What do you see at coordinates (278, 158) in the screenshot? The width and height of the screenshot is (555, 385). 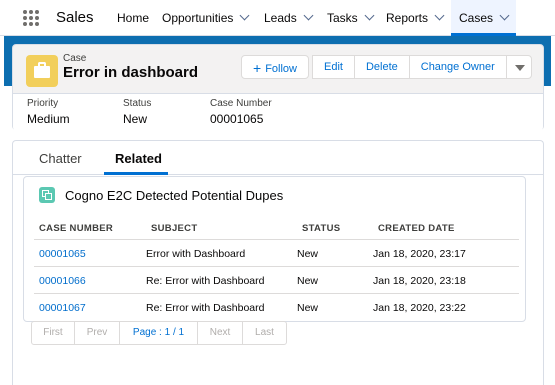 I see `tab-bar: Chatter Related` at bounding box center [278, 158].